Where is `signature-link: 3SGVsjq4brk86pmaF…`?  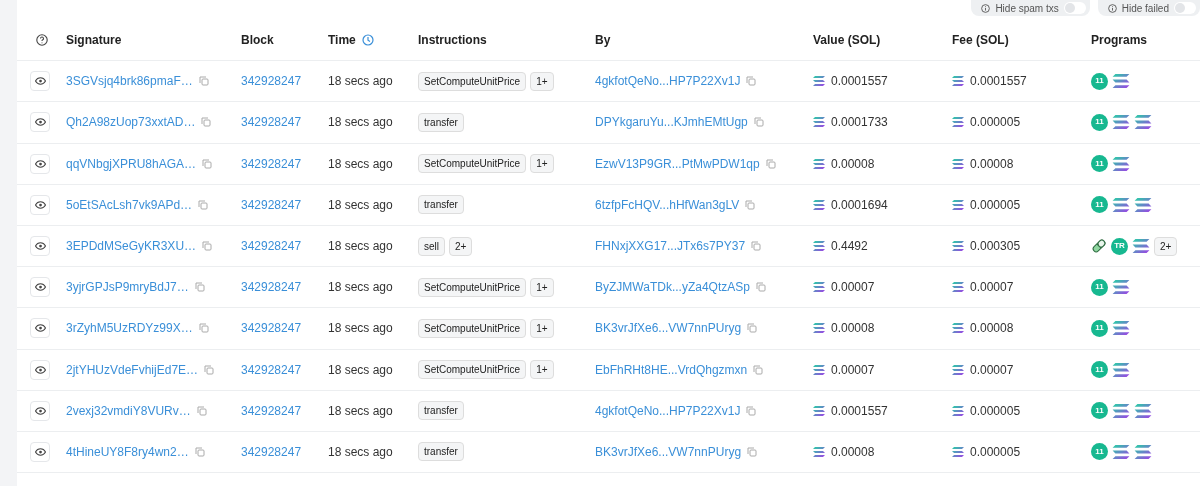 signature-link: 3SGVsjq4brk86pmaF… is located at coordinates (129, 81).